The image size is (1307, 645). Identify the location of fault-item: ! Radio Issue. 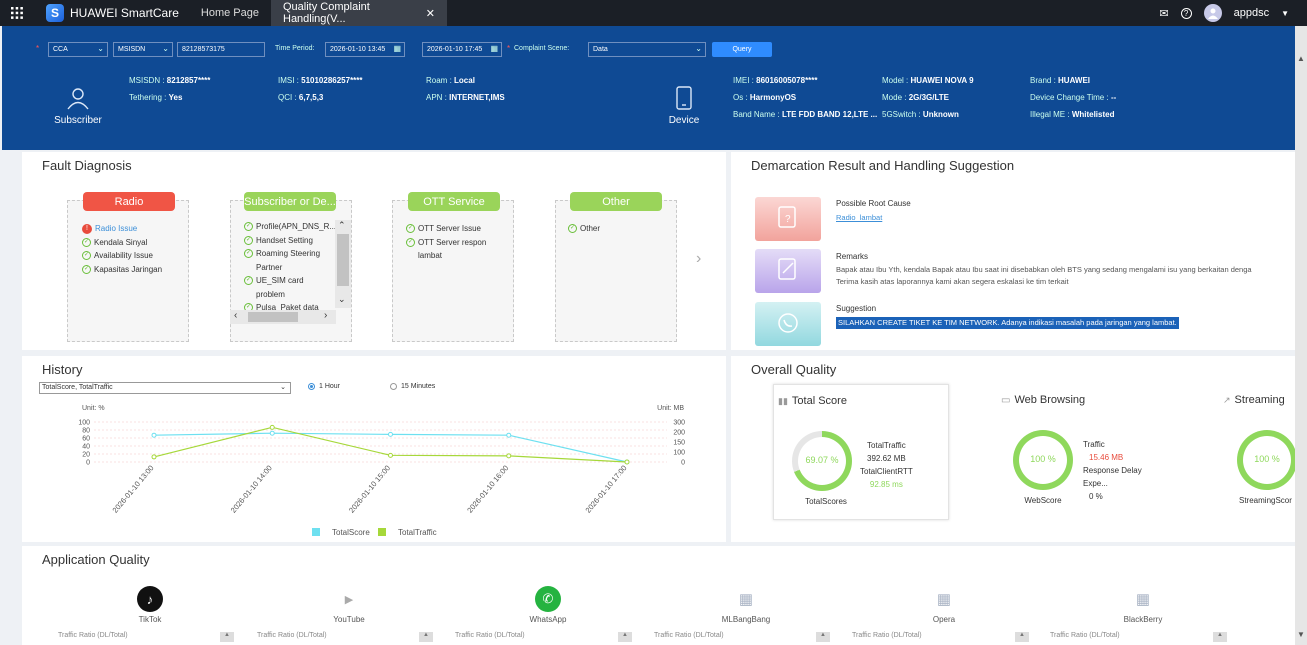
(122, 229).